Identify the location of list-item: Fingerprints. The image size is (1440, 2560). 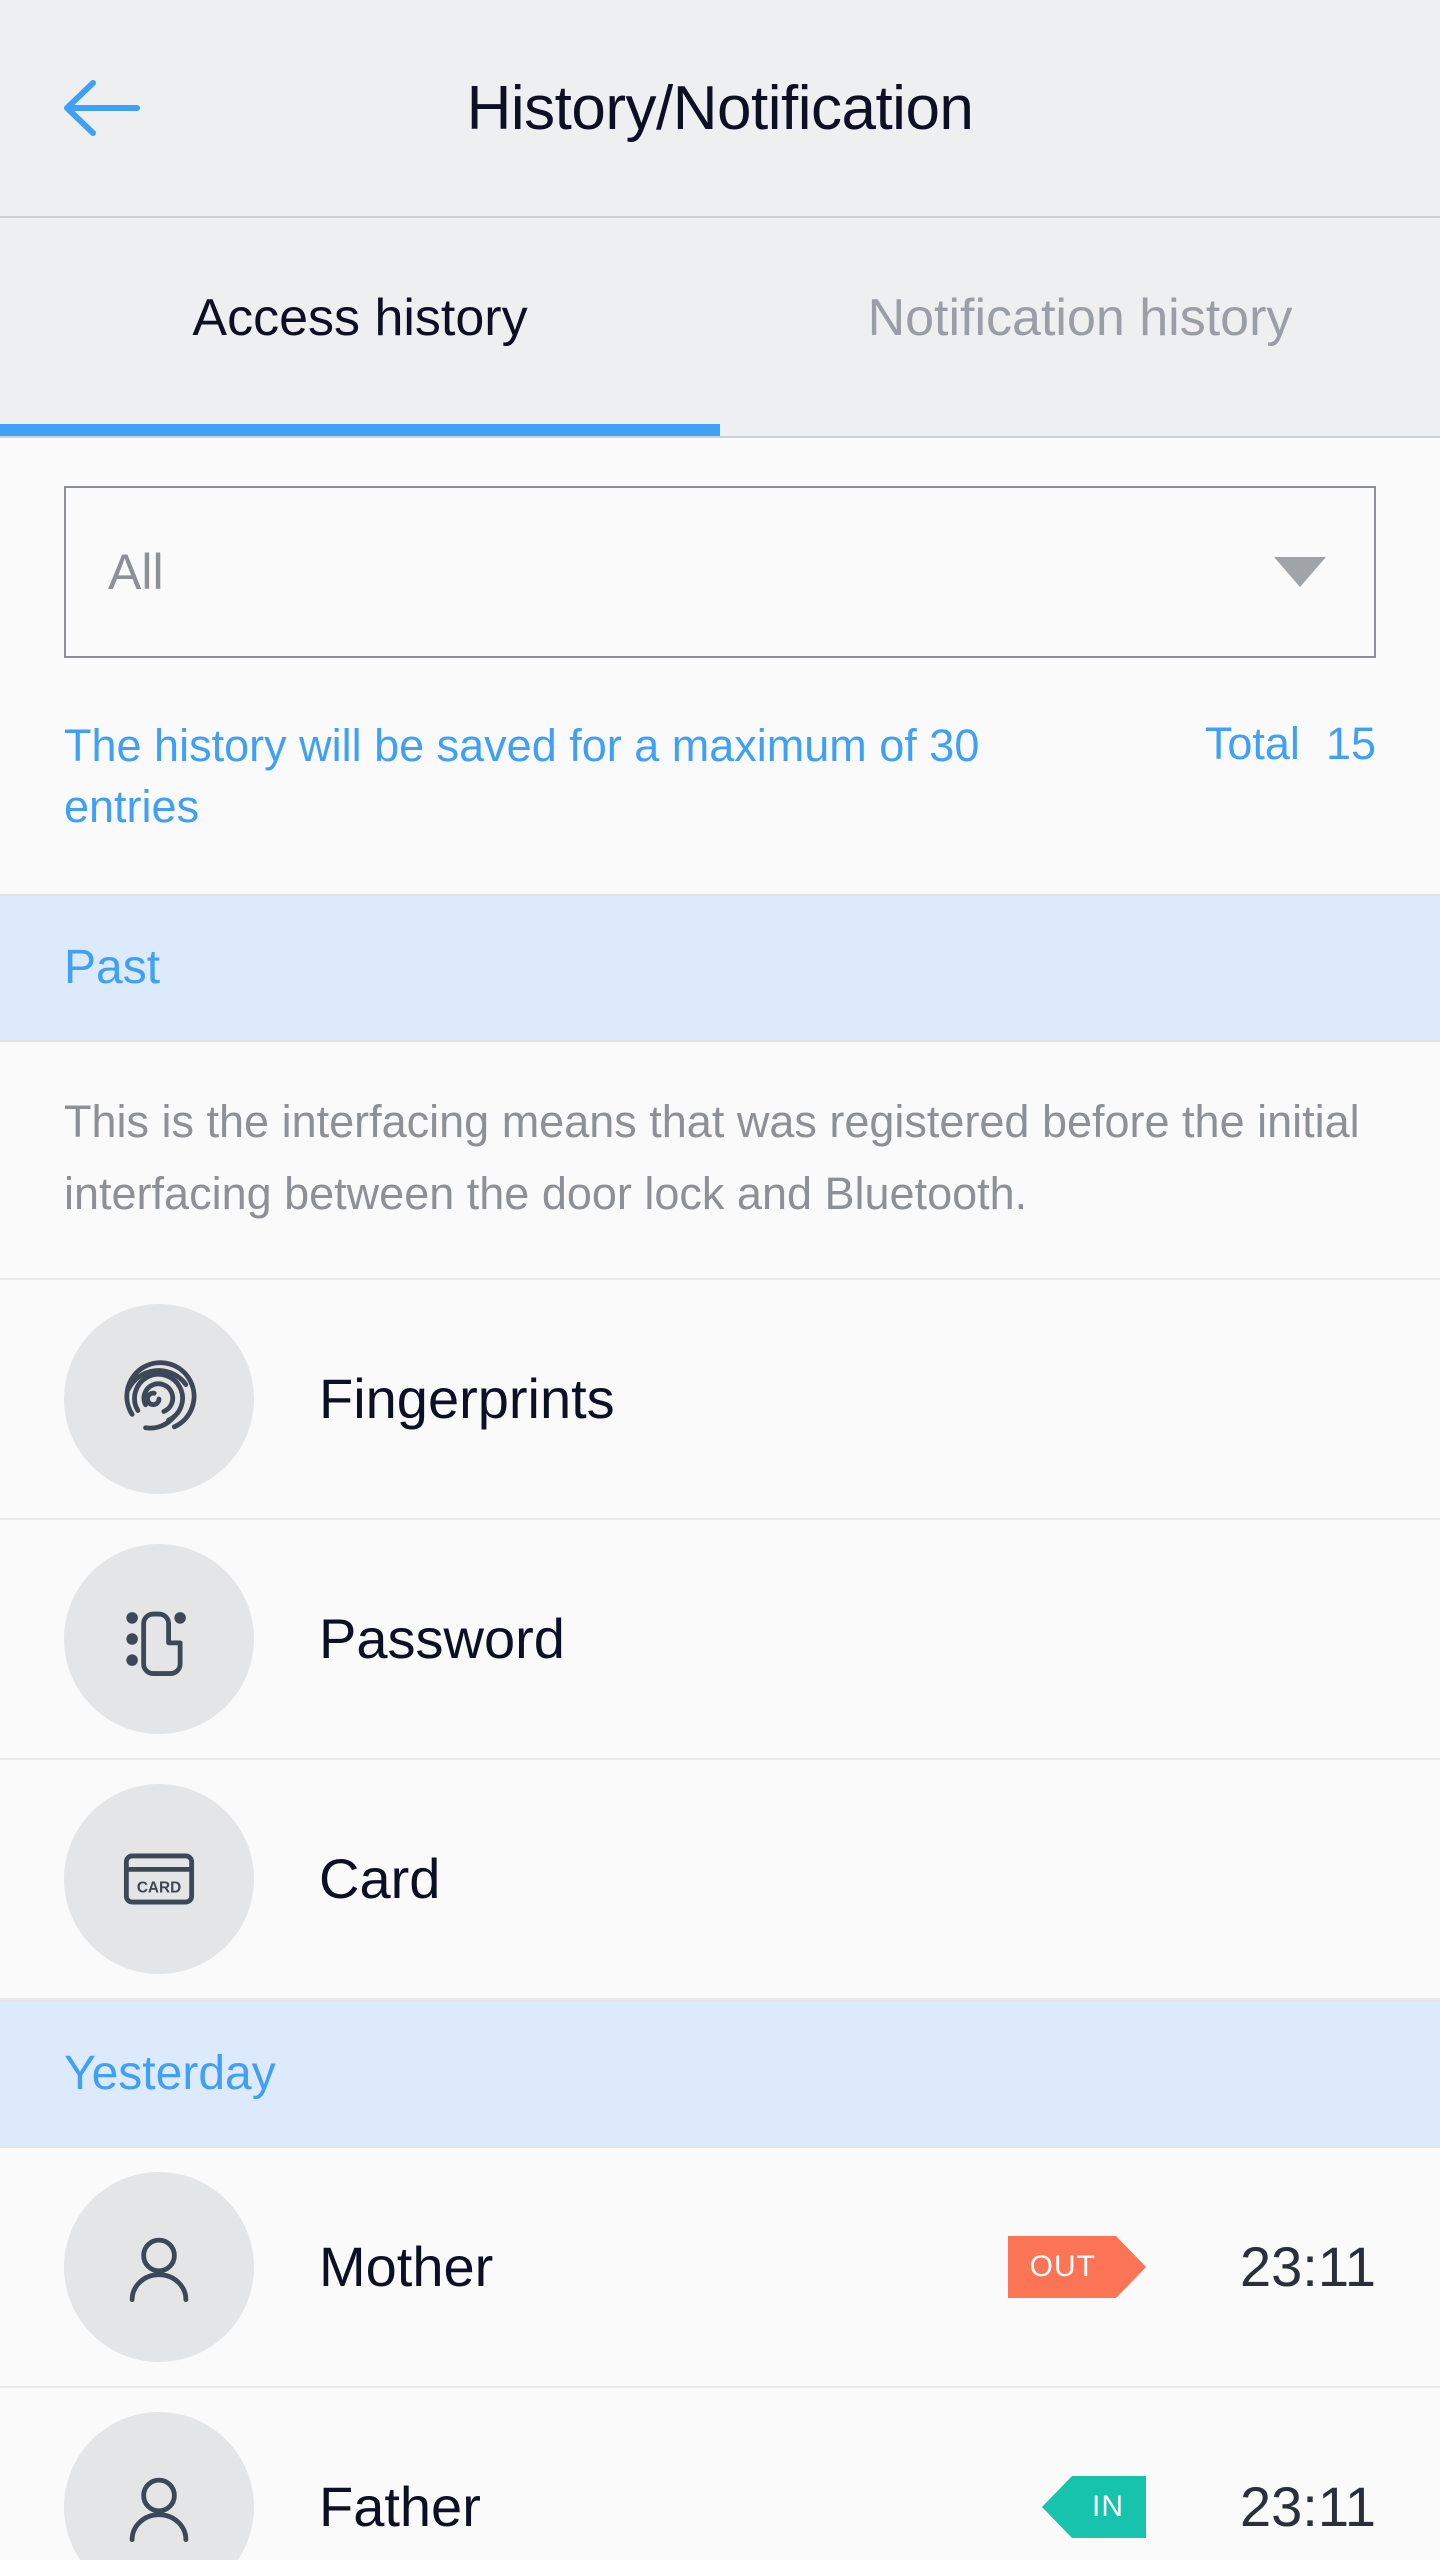
(720, 1399).